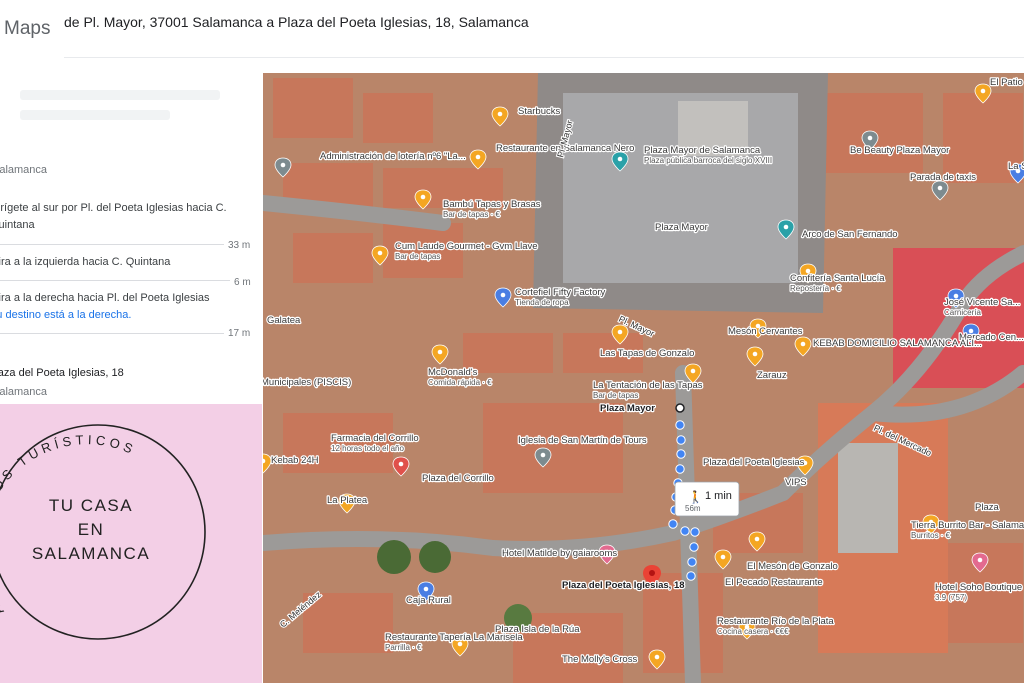  Describe the element at coordinates (69, 525) in the screenshot. I see `logo-ring-text: APARTAMENTOS TURÍSTICOS` at that location.